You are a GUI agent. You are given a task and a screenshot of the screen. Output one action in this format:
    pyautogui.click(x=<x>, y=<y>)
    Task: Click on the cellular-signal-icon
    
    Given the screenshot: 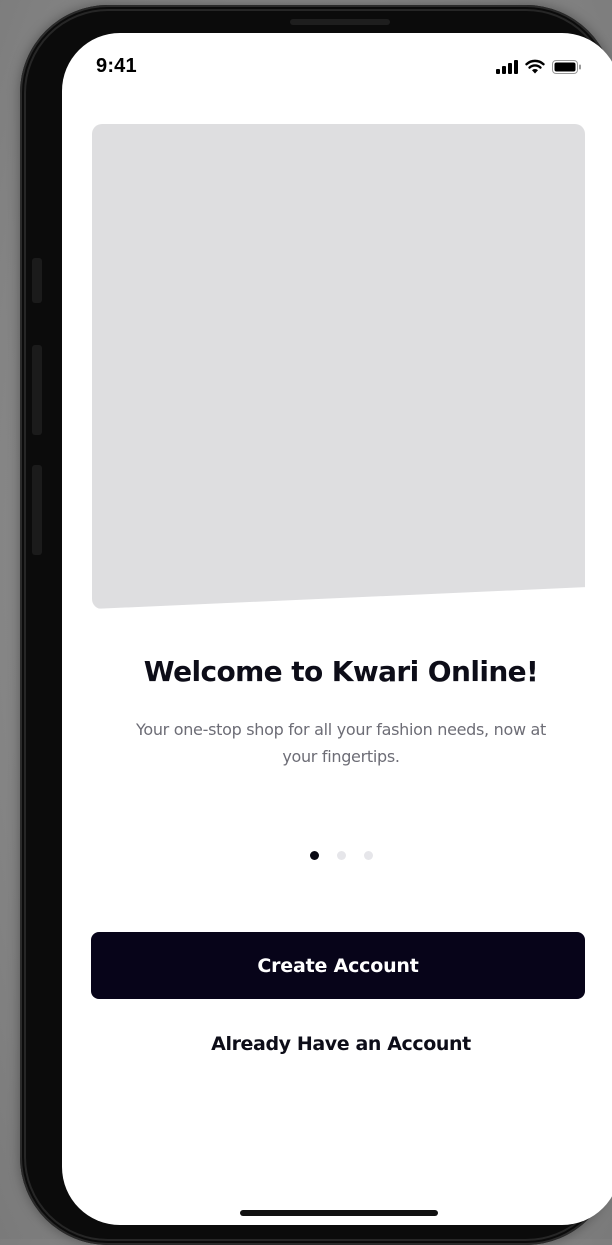 What is the action you would take?
    pyautogui.click(x=507, y=66)
    